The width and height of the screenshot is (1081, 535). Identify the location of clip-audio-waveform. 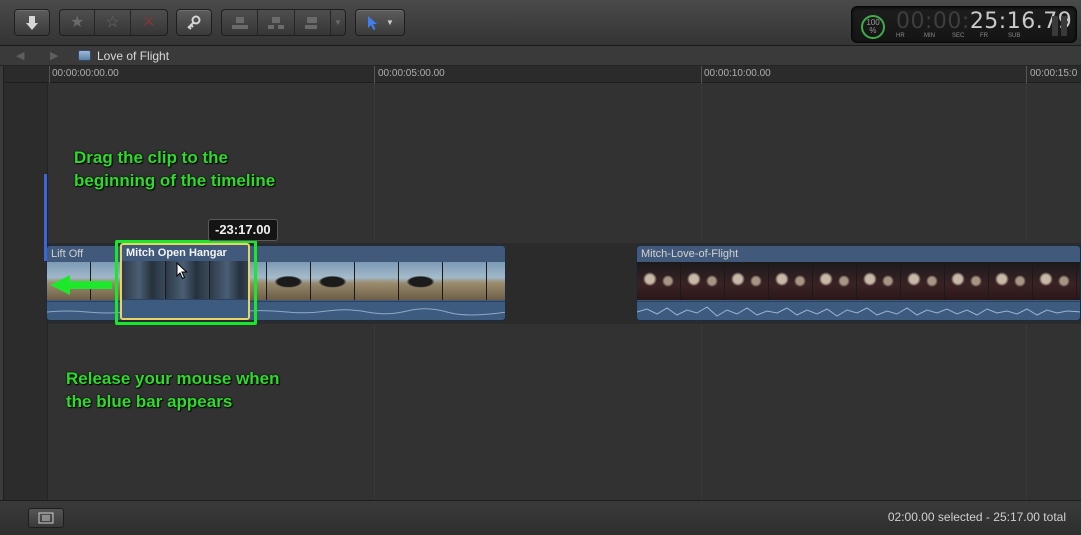
(858, 310).